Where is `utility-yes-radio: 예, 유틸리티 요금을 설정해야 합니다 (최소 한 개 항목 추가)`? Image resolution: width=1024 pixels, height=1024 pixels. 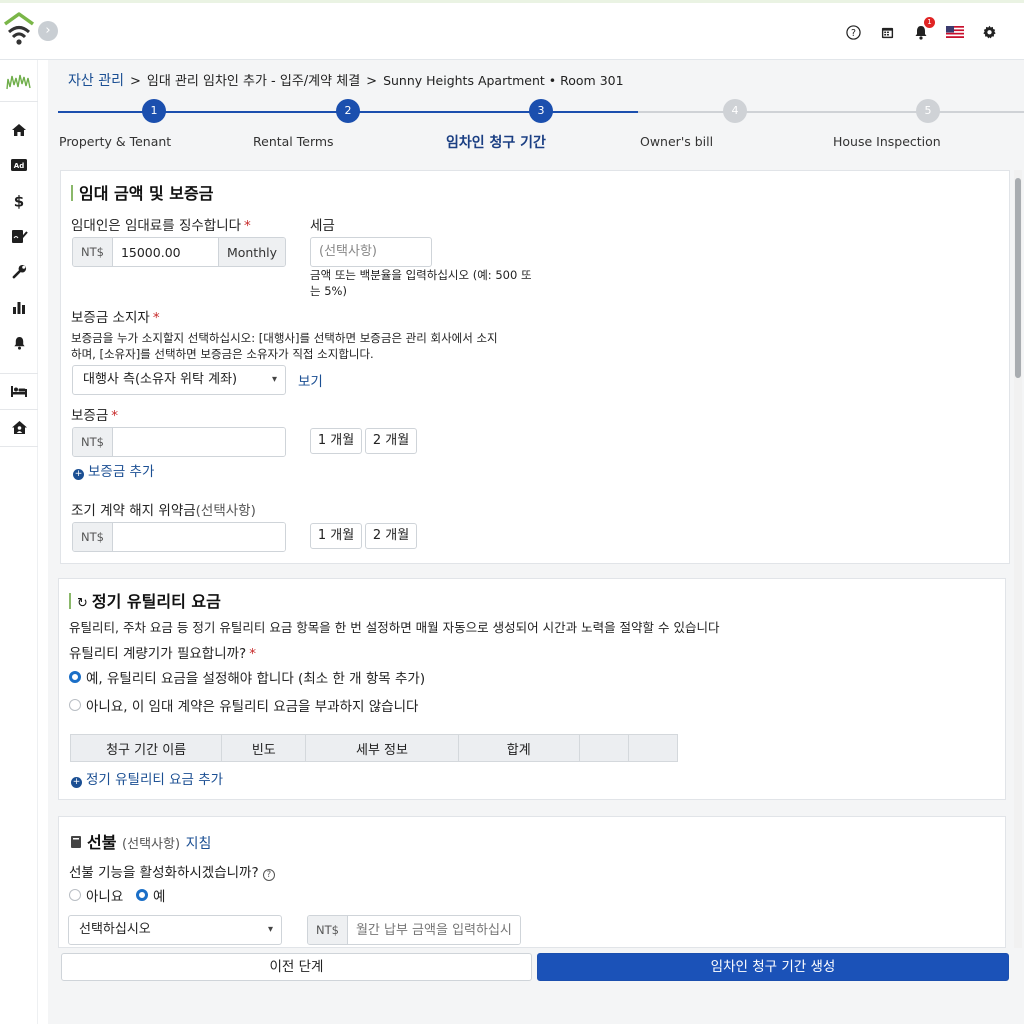 utility-yes-radio: 예, 유틸리티 요금을 설정해야 합니다 (최소 한 개 항목 추가) is located at coordinates (247, 677).